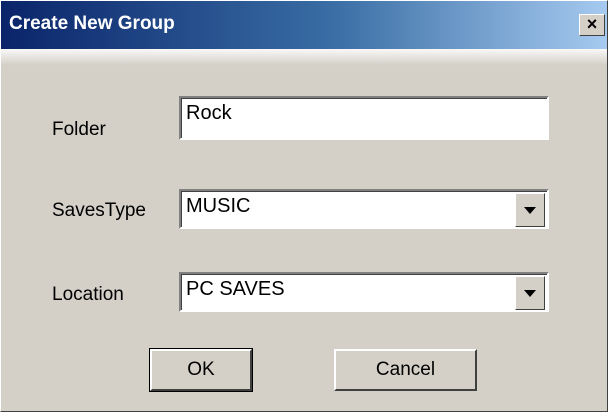 This screenshot has height=412, width=608. I want to click on folder-input: Rock, so click(364, 118).